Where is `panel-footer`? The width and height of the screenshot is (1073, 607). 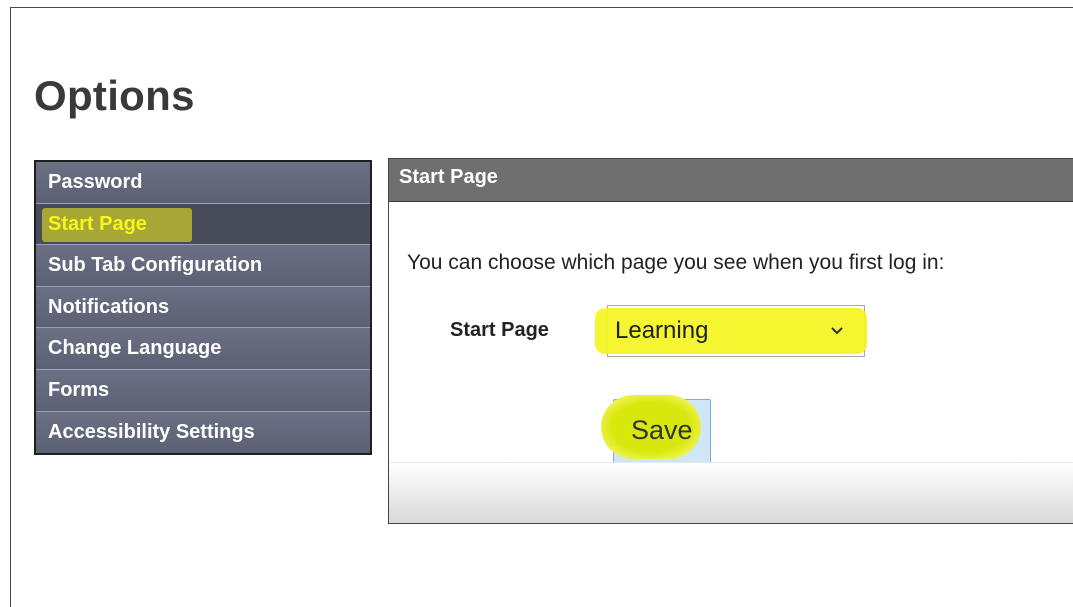 panel-footer is located at coordinates (731, 492).